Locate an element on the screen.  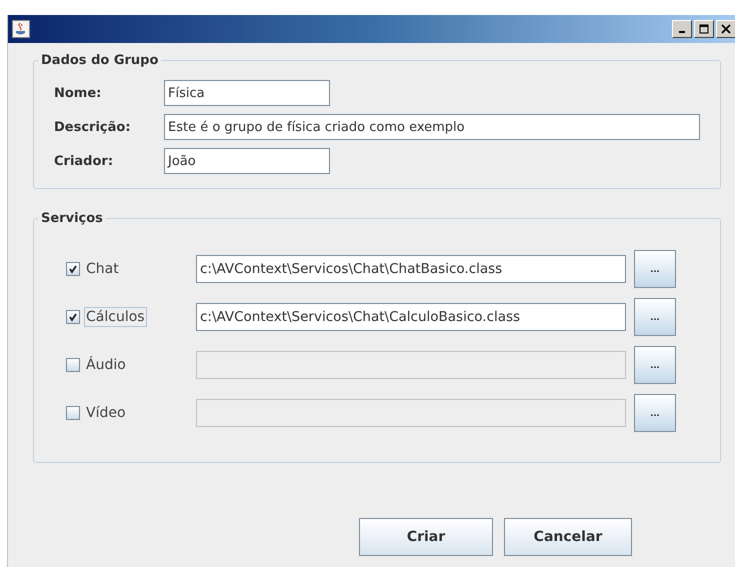
minimize-icon is located at coordinates (682, 32).